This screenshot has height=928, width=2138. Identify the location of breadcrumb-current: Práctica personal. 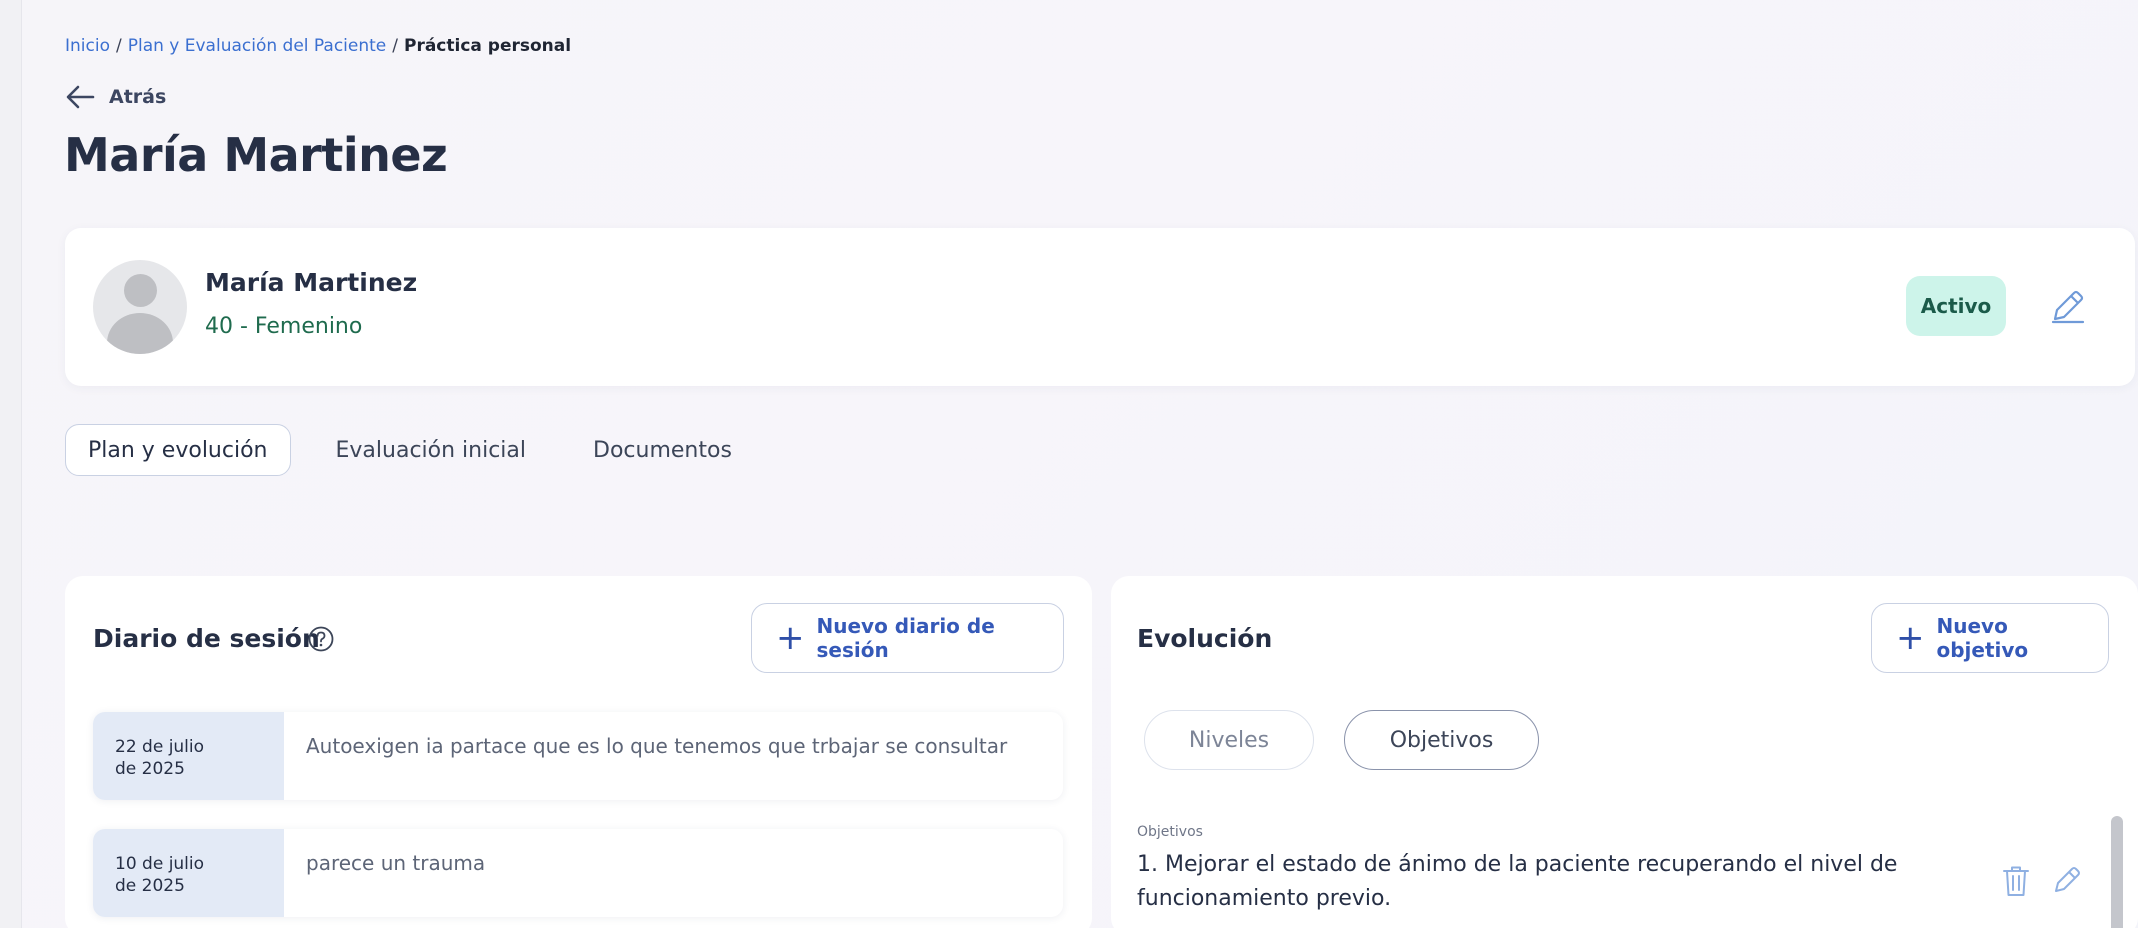
(487, 46).